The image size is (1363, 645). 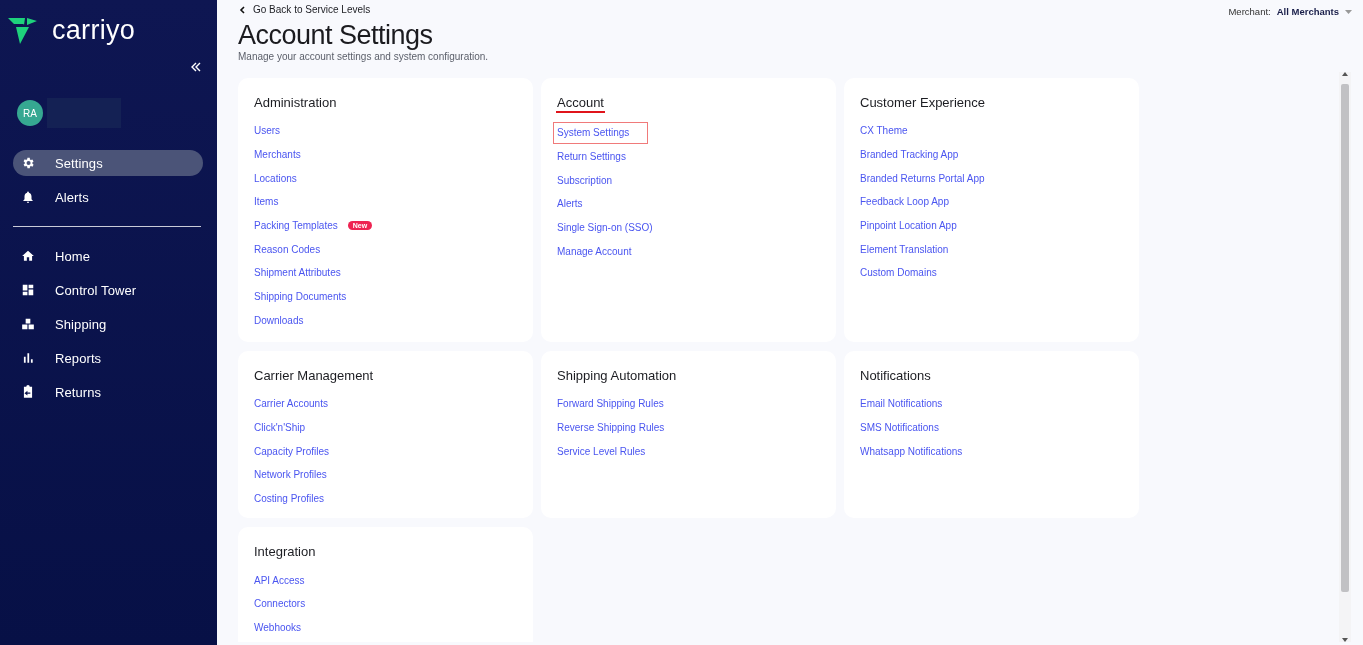 What do you see at coordinates (28, 290) in the screenshot?
I see `dashboard-icon` at bounding box center [28, 290].